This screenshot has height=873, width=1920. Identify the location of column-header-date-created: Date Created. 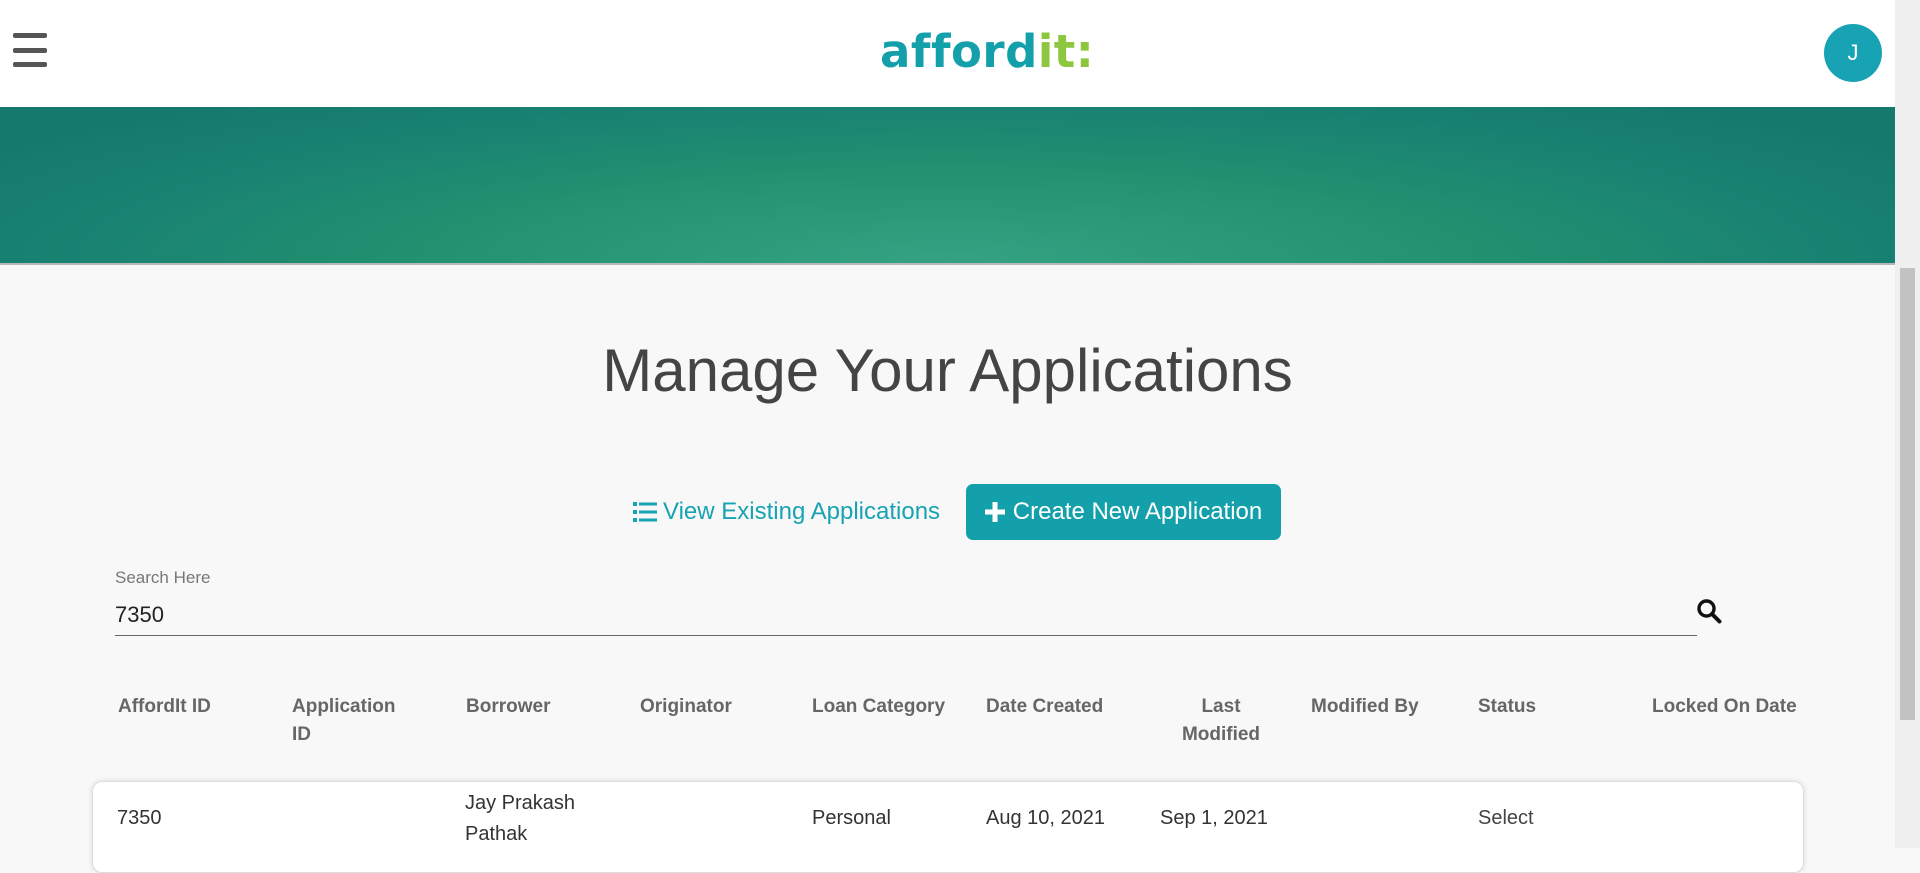
(1066, 707).